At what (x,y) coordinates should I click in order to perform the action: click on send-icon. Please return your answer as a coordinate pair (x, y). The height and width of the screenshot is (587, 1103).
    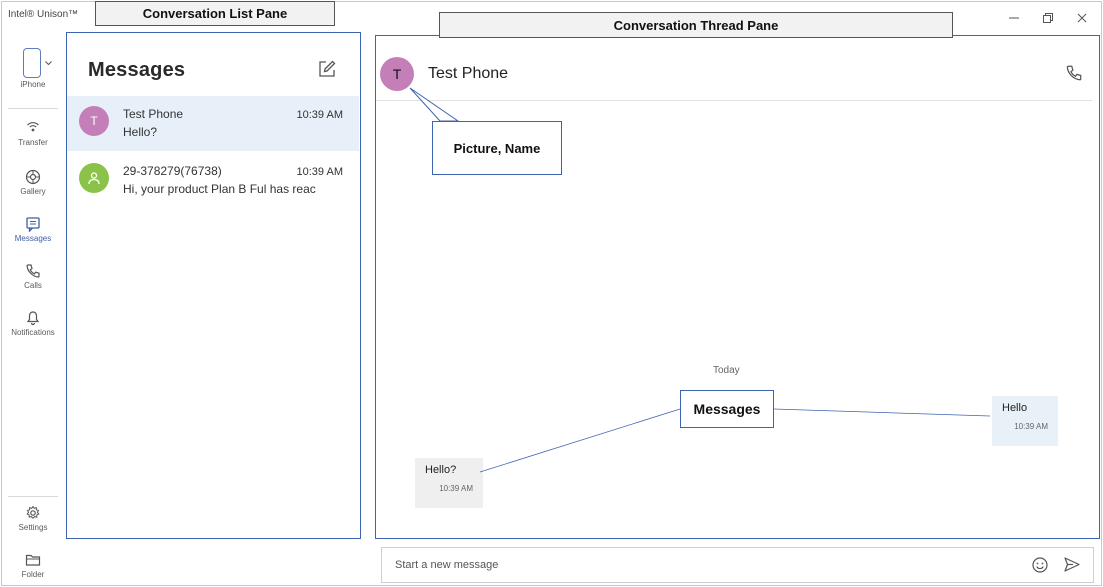
    Looking at the image, I should click on (1072, 564).